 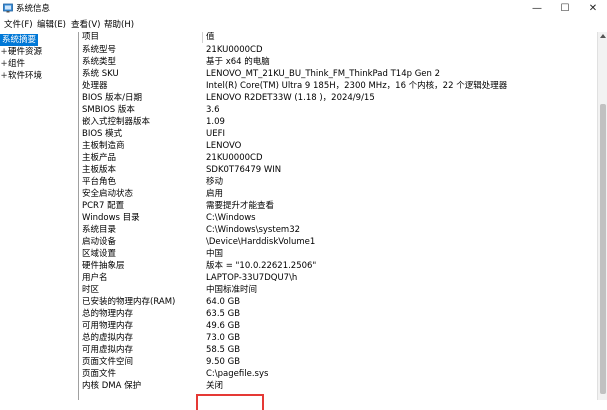 What do you see at coordinates (108, 338) in the screenshot?
I see `item-name: 总的虚拟内存` at bounding box center [108, 338].